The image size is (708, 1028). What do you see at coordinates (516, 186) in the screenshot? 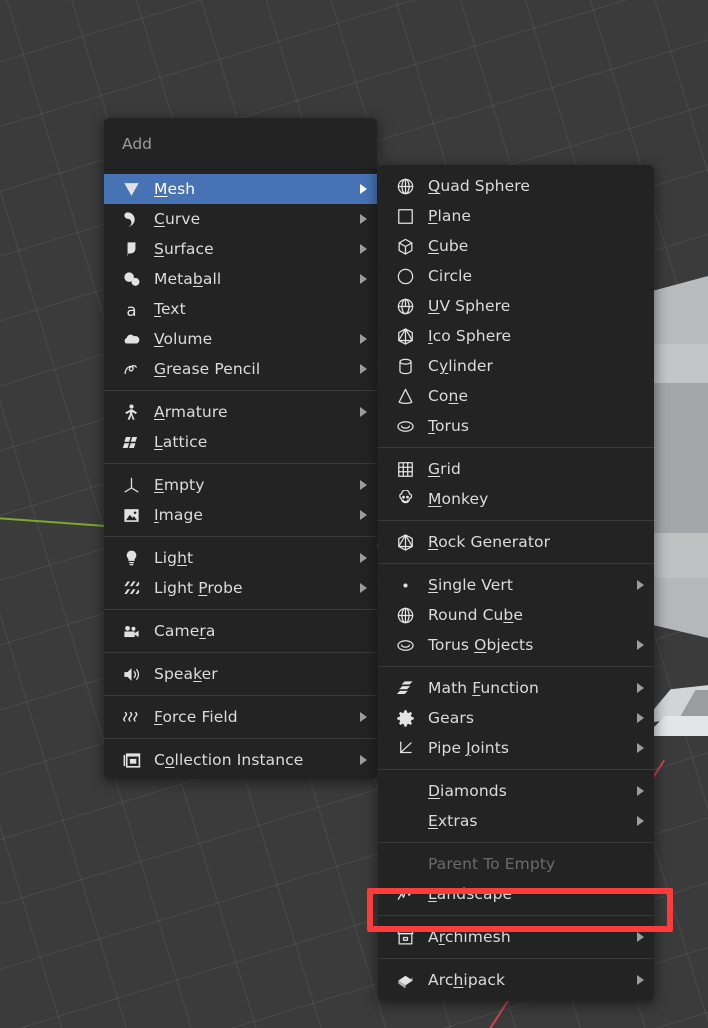
I see `mesh-item-quad-sphere: Quad Sphere` at bounding box center [516, 186].